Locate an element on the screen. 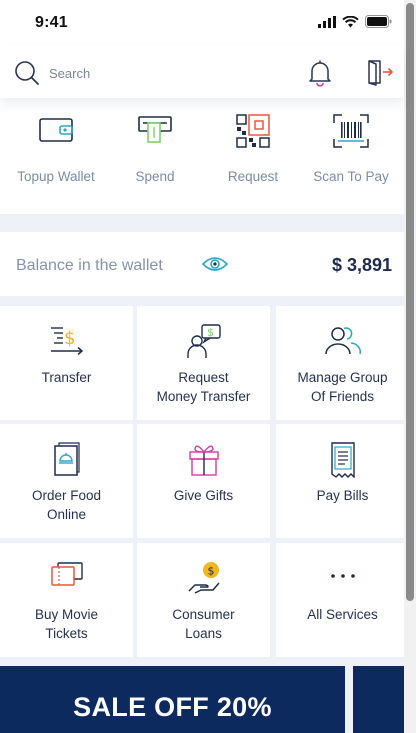  service-label: Buy Movie Tickets is located at coordinates (66, 624).